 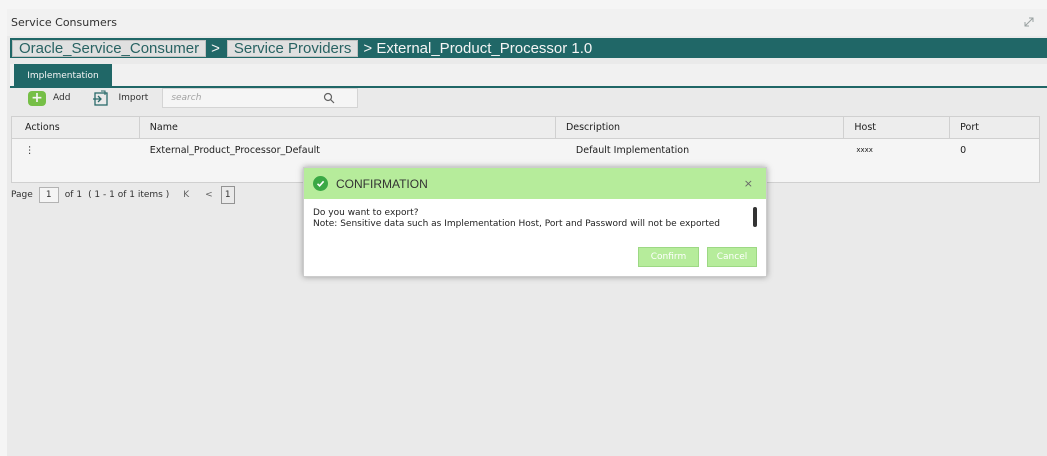 I want to click on dialog-title: CONFIRMATION, so click(x=382, y=183).